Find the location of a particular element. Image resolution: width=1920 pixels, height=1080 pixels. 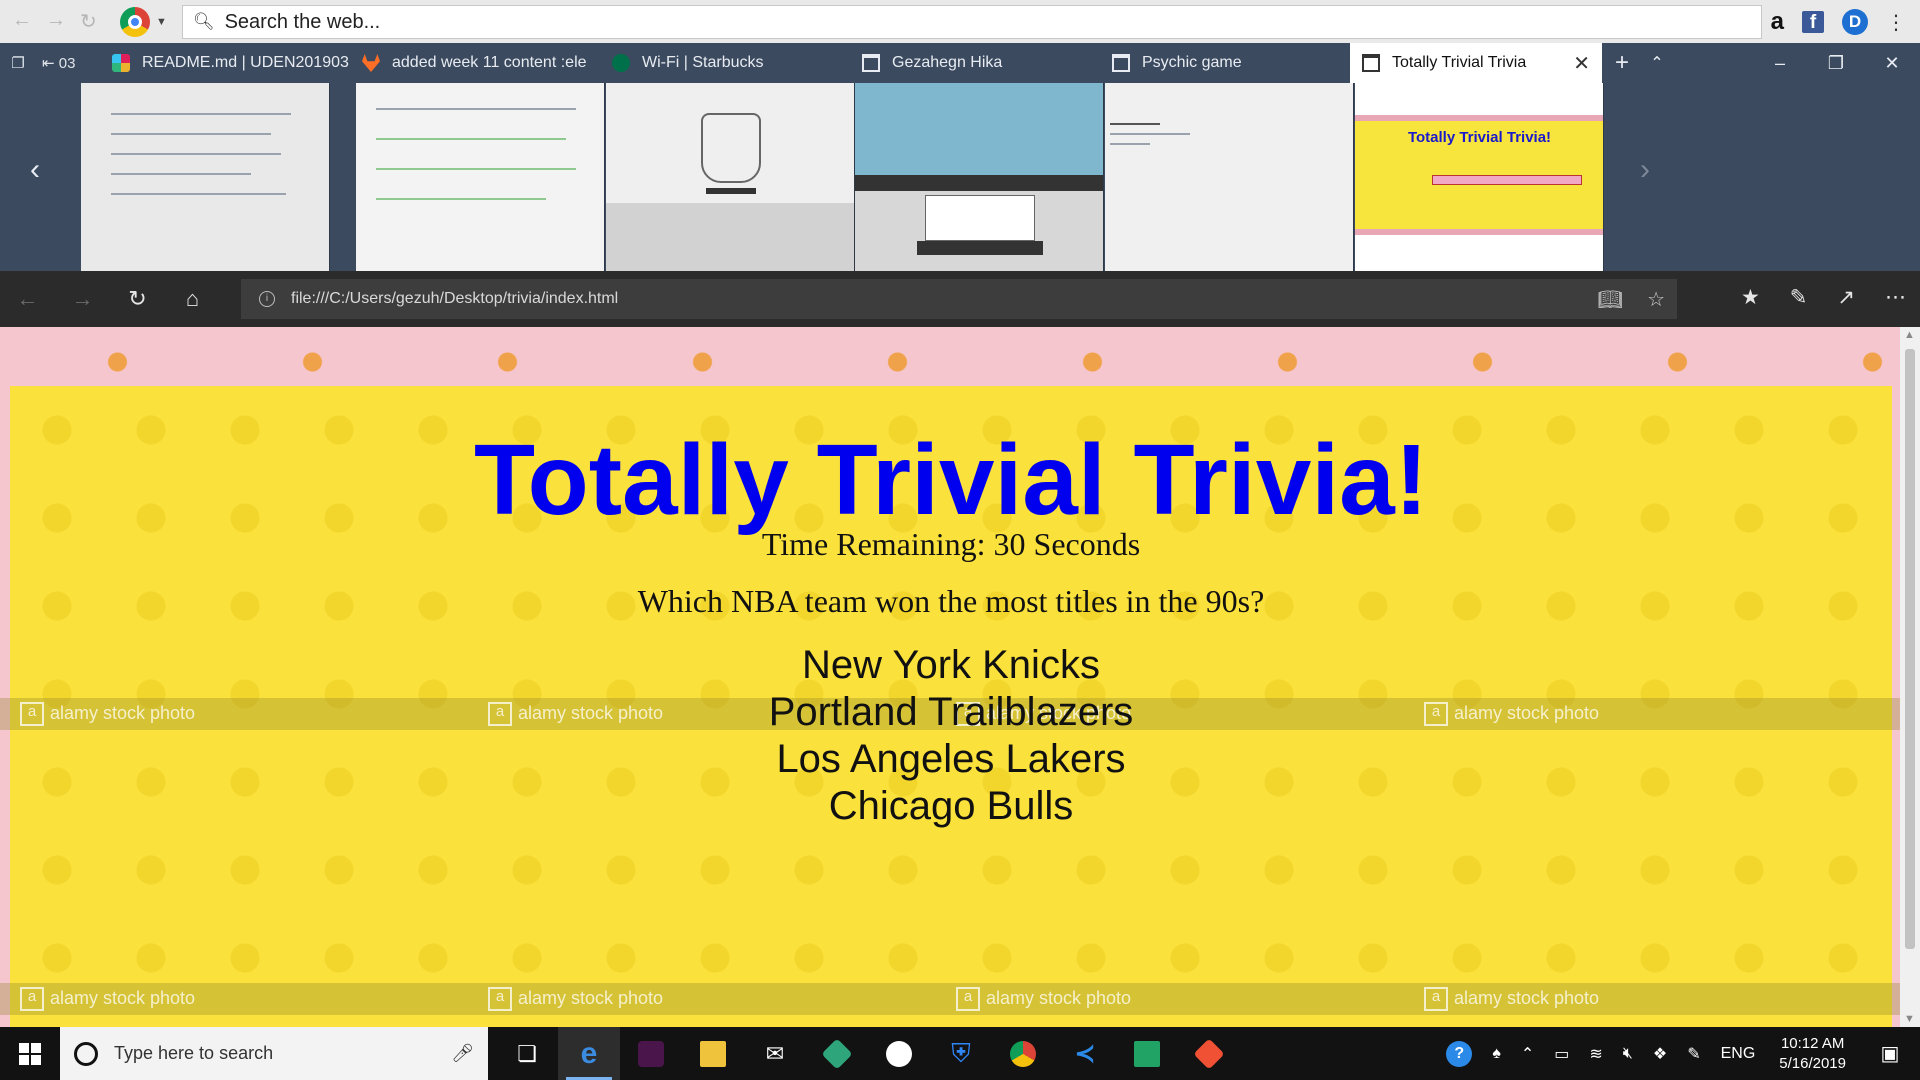

reading-view-icon: 📖︎ is located at coordinates (1610, 299).